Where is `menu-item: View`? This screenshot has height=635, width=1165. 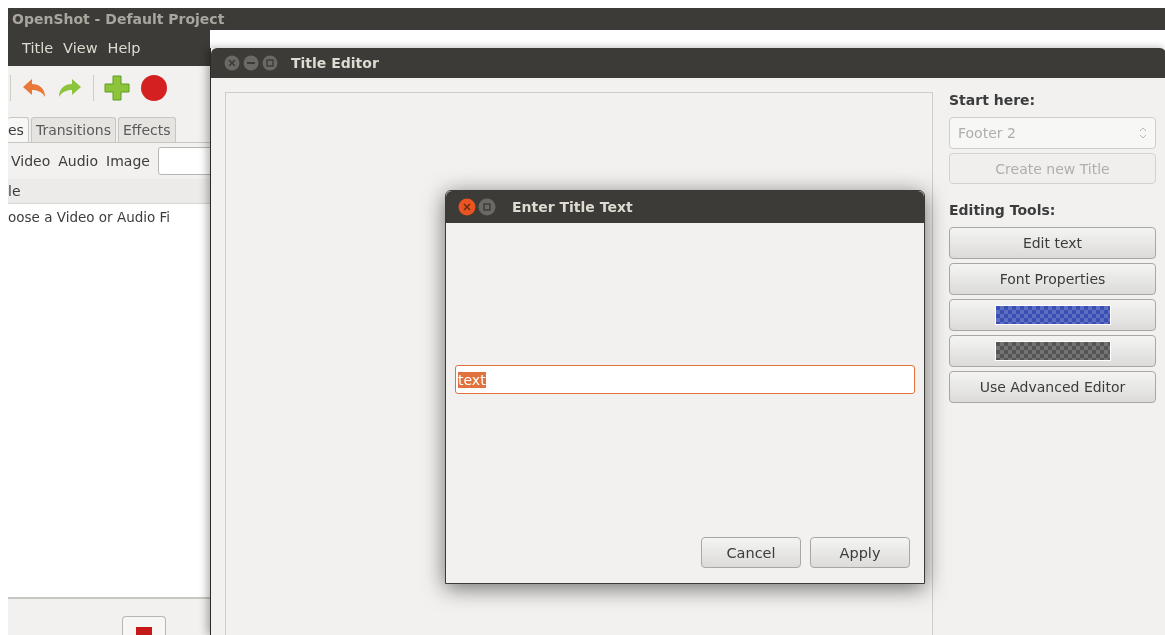 menu-item: View is located at coordinates (80, 48).